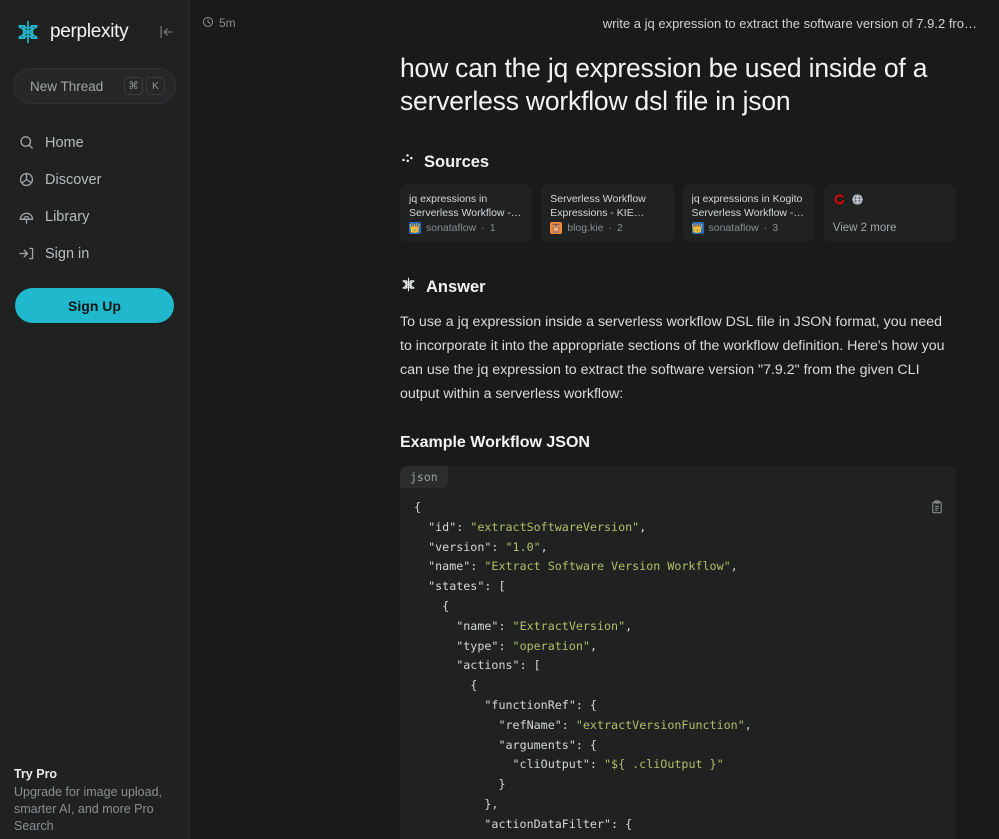 The image size is (999, 839). What do you see at coordinates (619, 228) in the screenshot?
I see `source-index: 2` at bounding box center [619, 228].